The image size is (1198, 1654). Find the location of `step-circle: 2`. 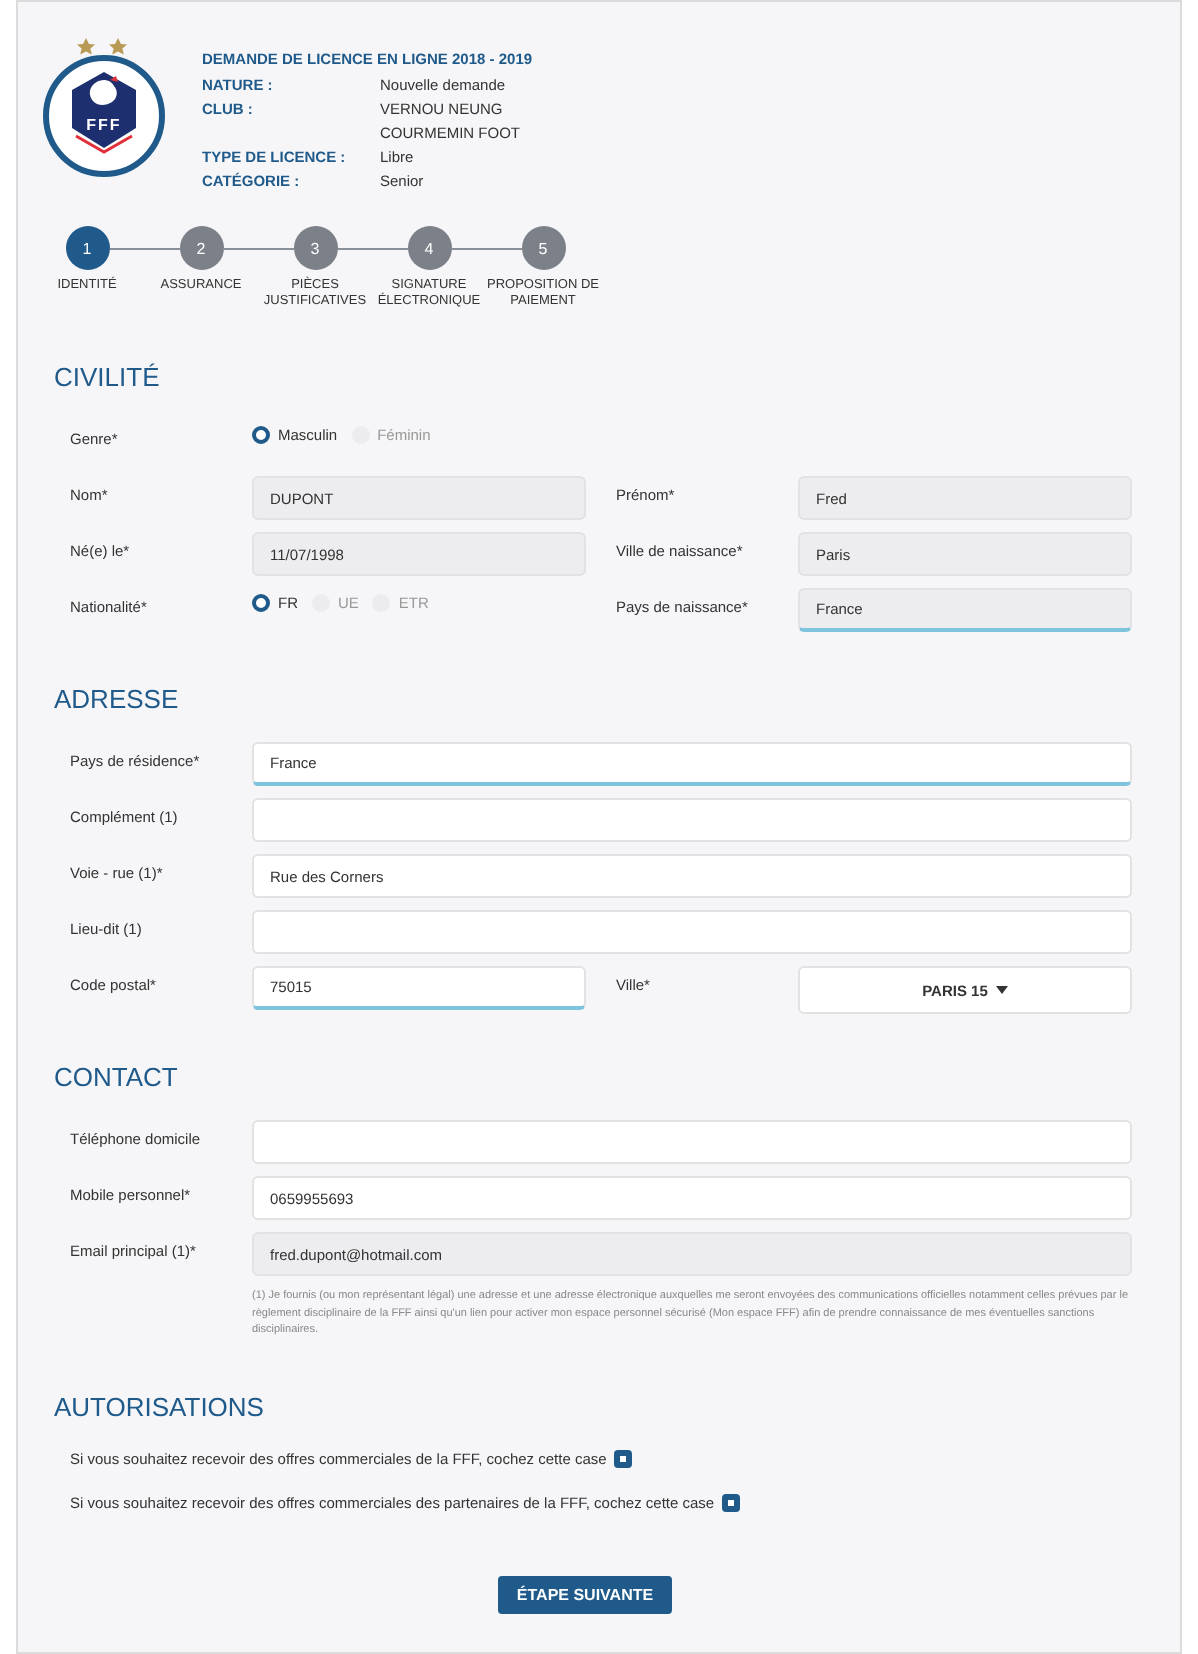

step-circle: 2 is located at coordinates (201, 248).